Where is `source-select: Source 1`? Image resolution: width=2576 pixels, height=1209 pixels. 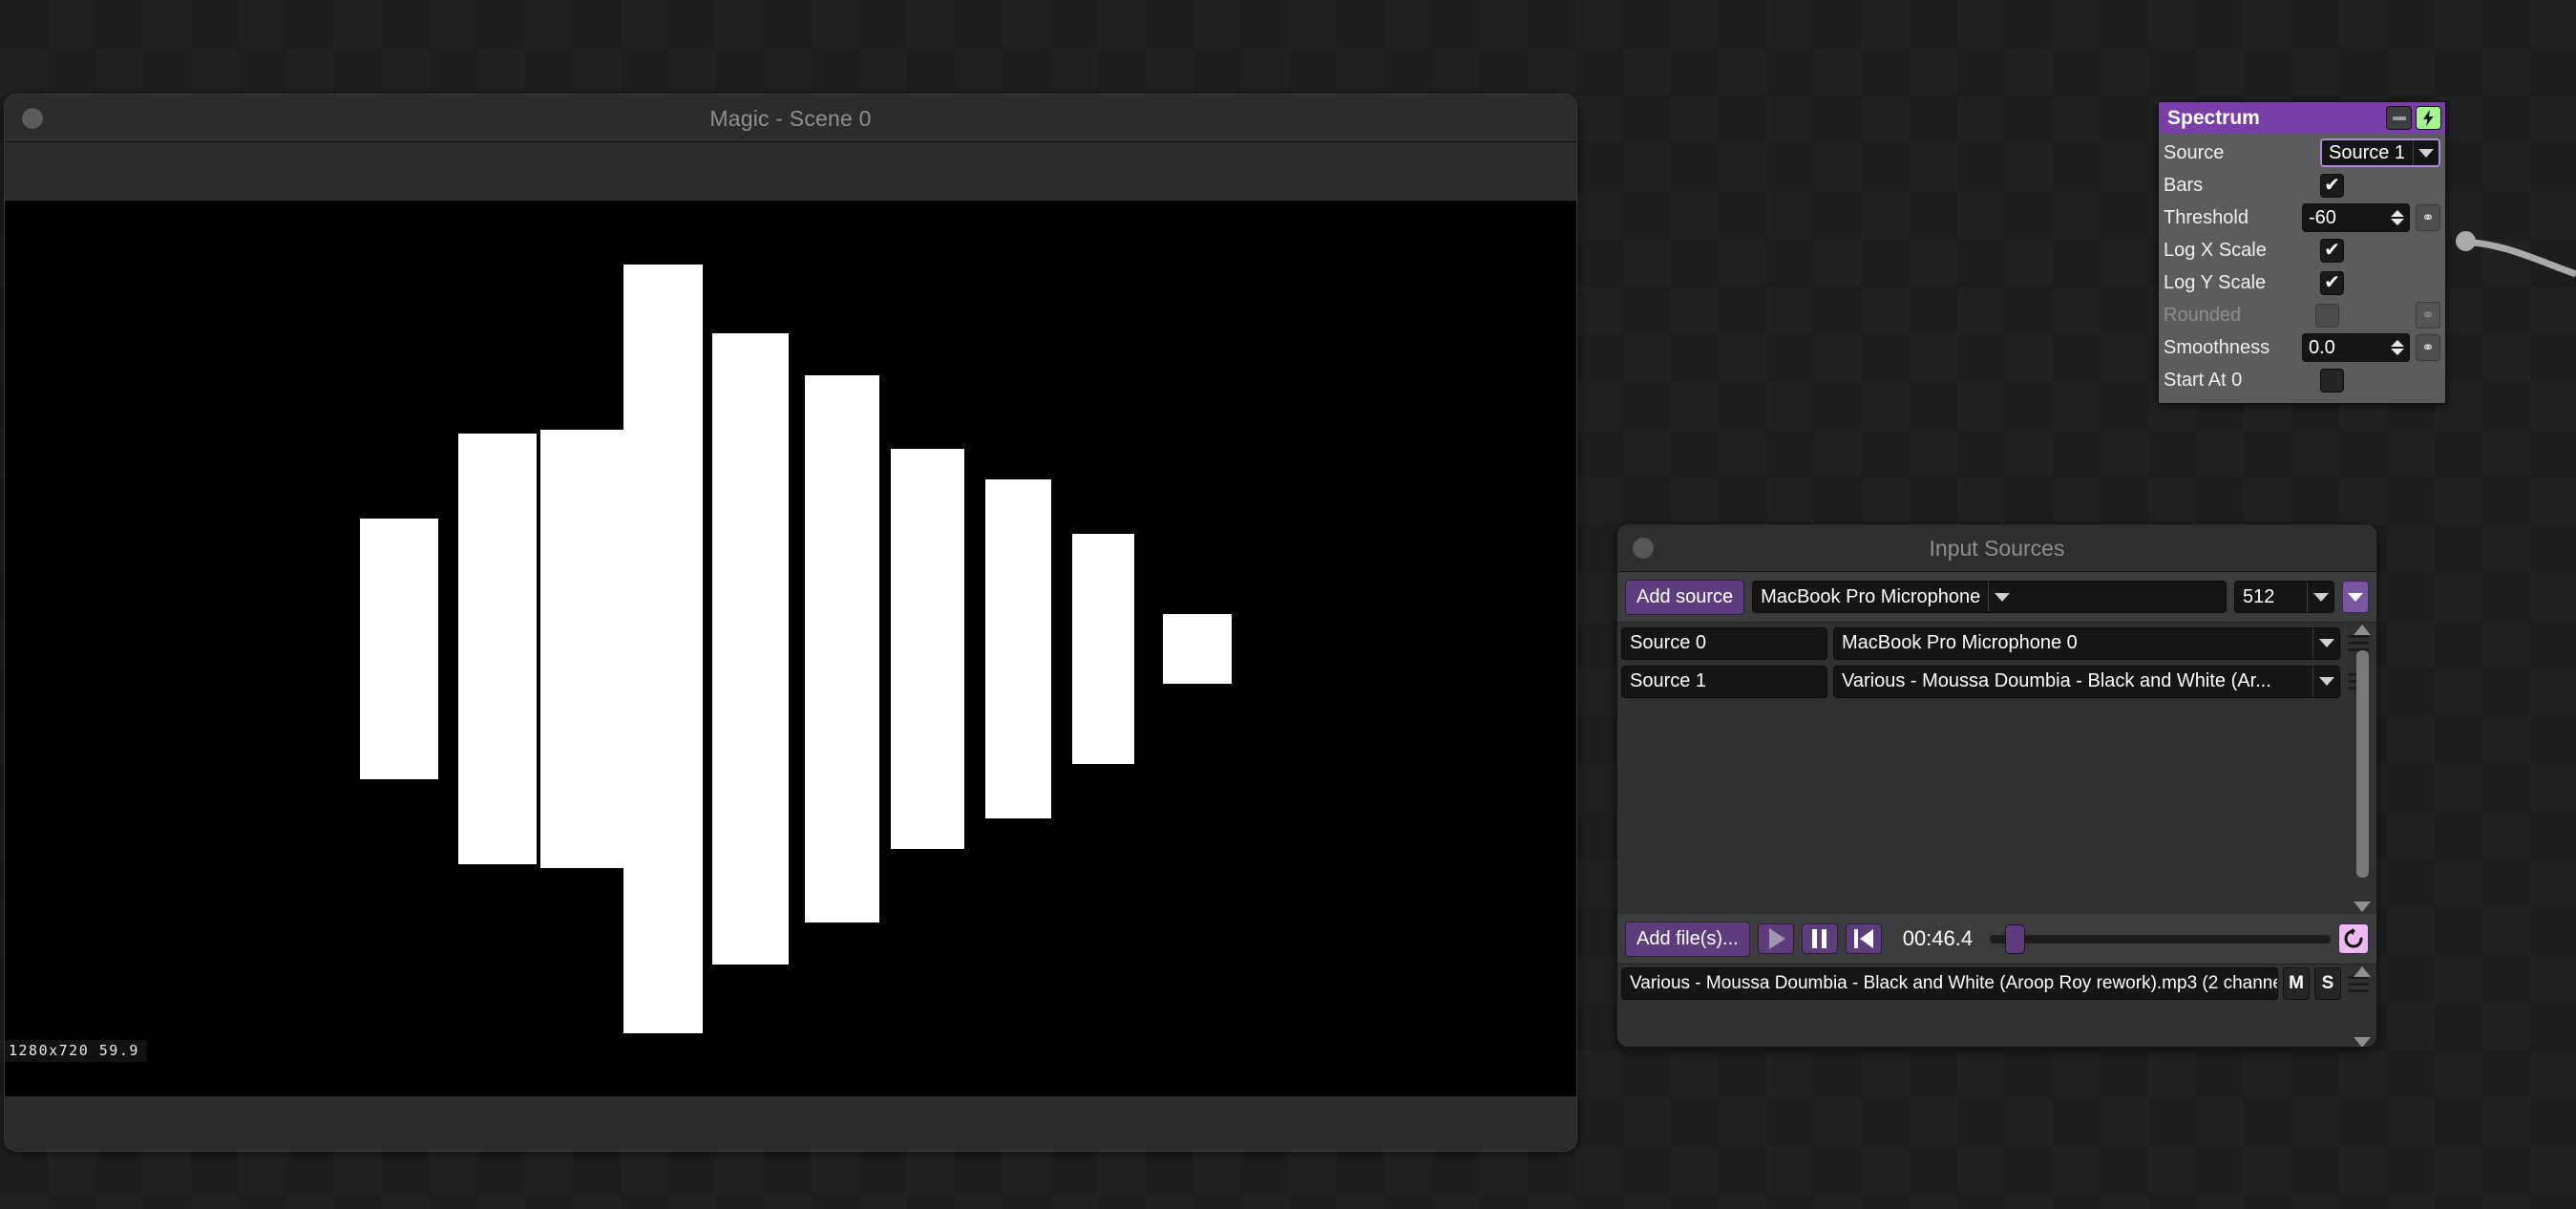
source-select: Source 1 is located at coordinates (2380, 152).